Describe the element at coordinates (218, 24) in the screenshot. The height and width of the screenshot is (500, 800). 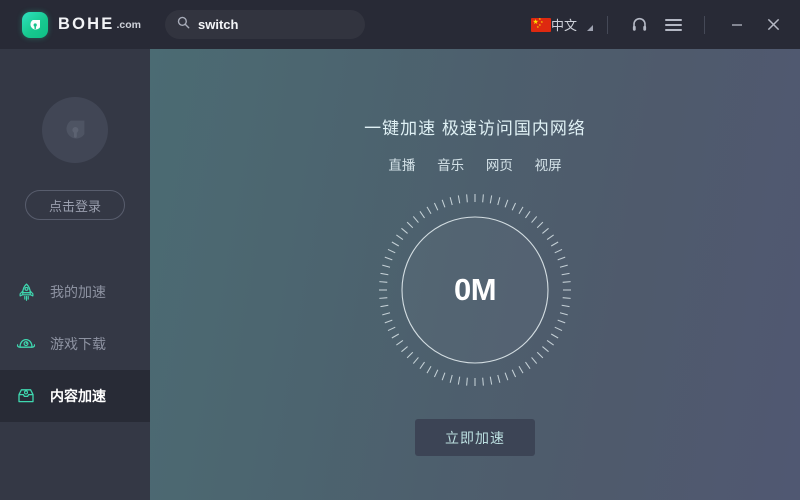
I see `search-value: switch` at that location.